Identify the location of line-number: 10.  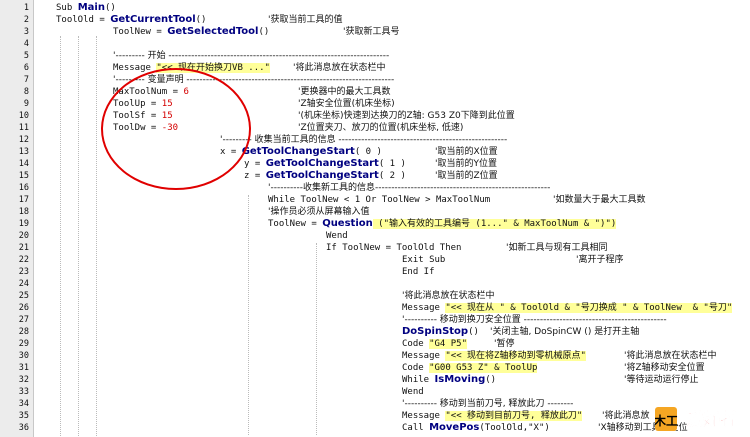
(23, 116).